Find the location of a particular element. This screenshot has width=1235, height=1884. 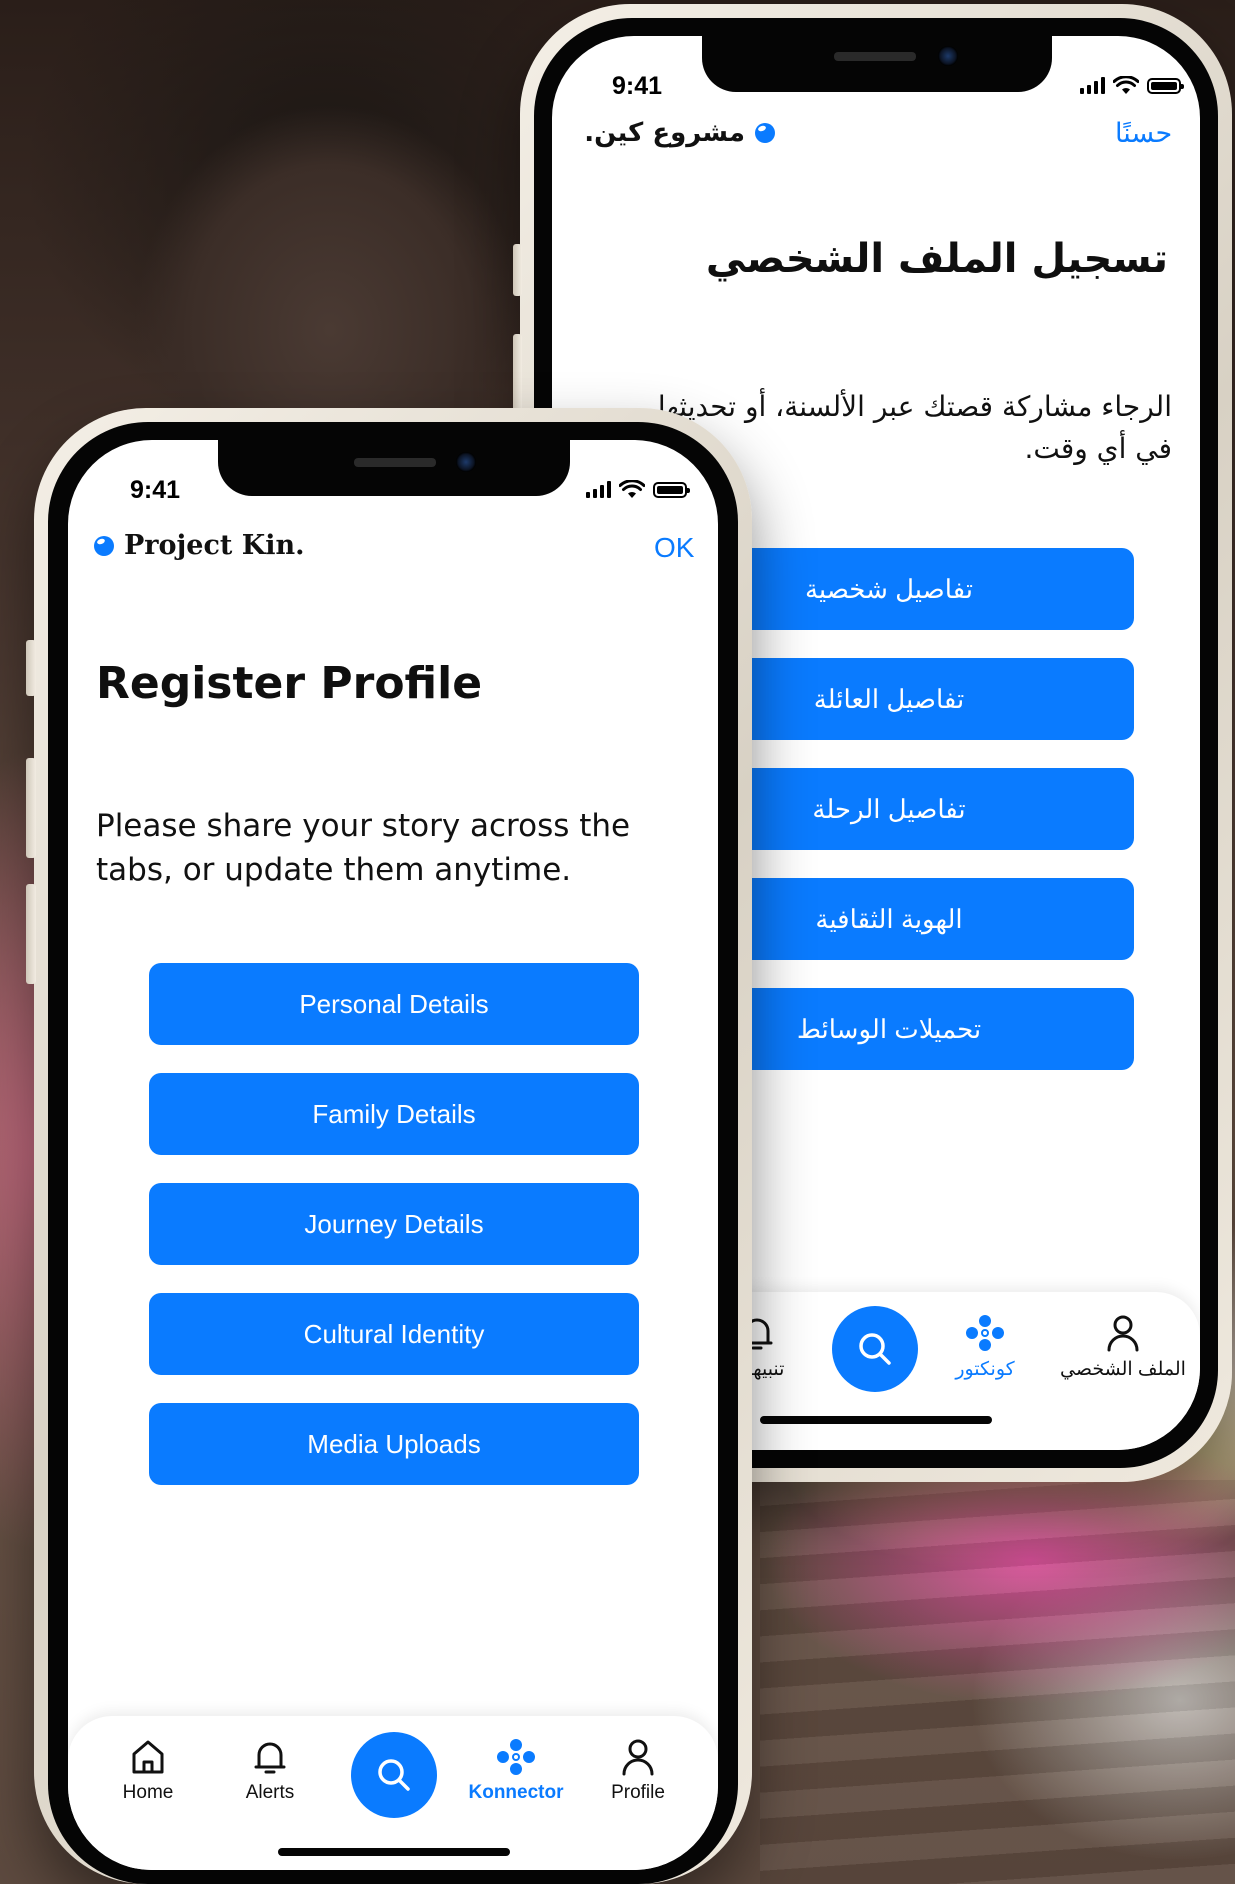

tab-alerts-label: Alerts is located at coordinates (270, 1792).